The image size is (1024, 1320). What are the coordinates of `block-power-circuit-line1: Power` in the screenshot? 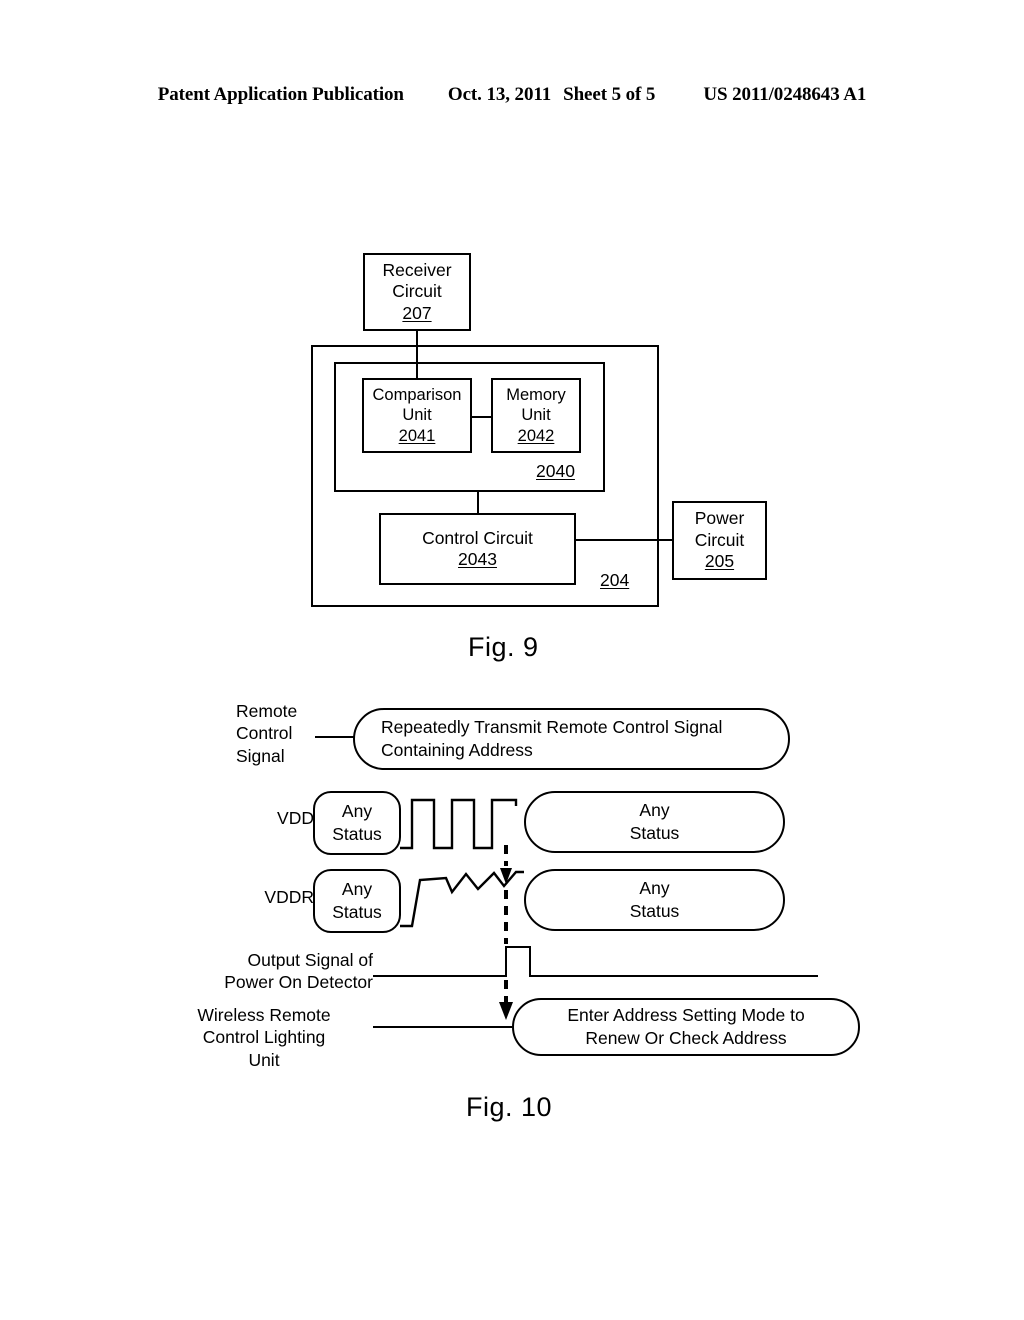 It's located at (719, 518).